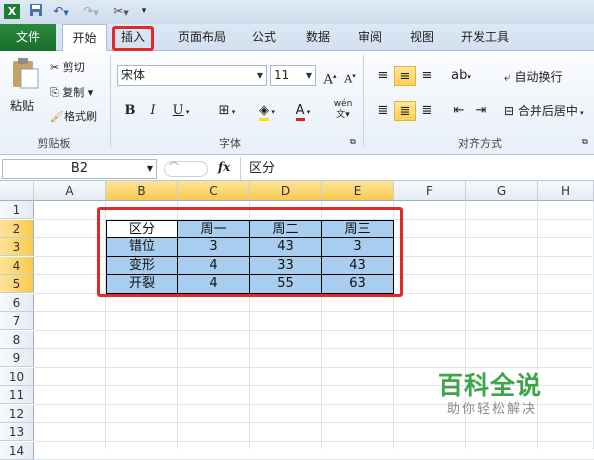 The width and height of the screenshot is (594, 460). I want to click on watermark-title: 百科全说, so click(490, 385).